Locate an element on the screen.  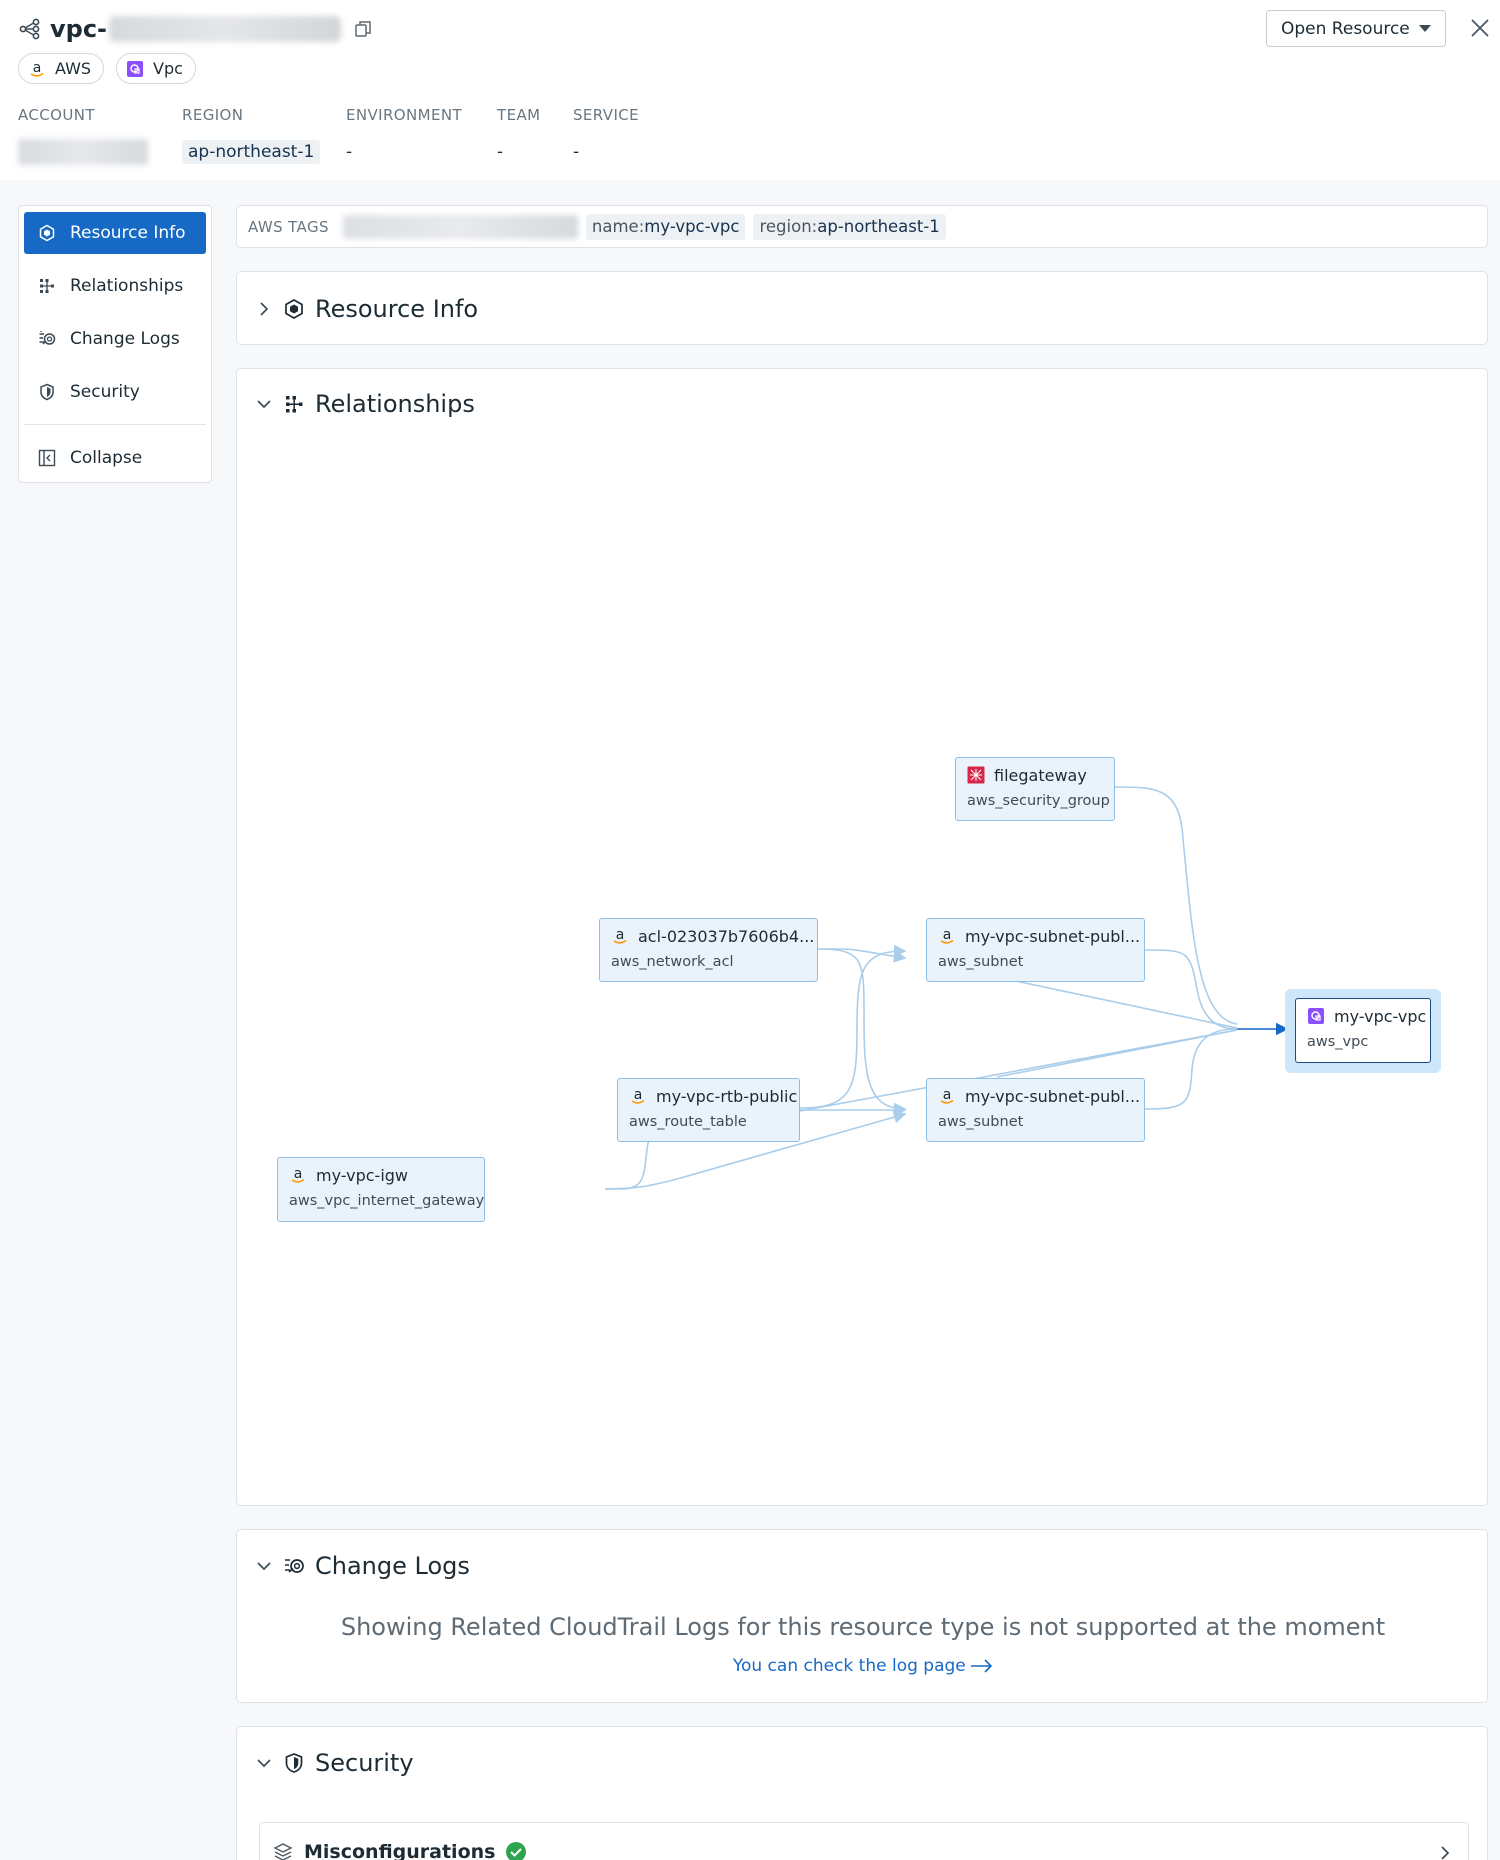
environment-label: ENVIRONMENT is located at coordinates (404, 115).